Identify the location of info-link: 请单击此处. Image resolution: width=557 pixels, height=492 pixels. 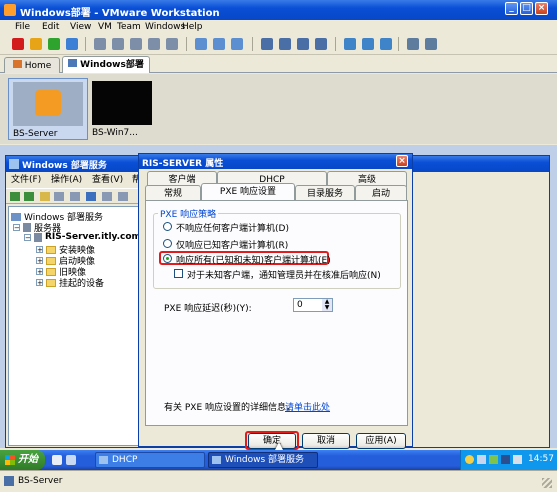
(307, 406).